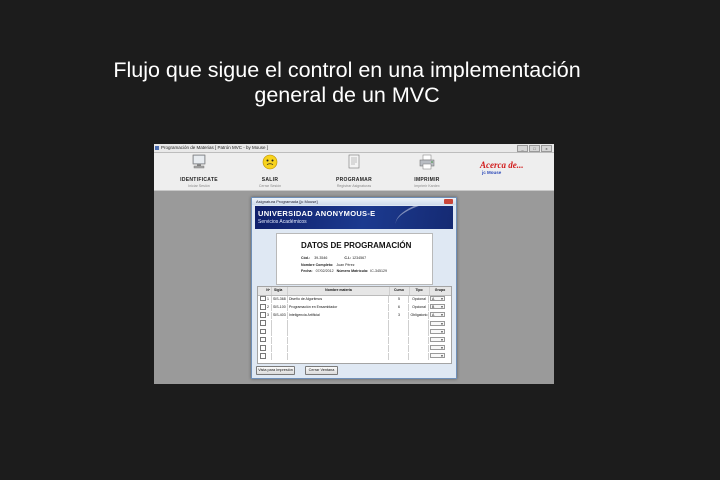  What do you see at coordinates (546, 148) in the screenshot?
I see `close-window-button: x` at bounding box center [546, 148].